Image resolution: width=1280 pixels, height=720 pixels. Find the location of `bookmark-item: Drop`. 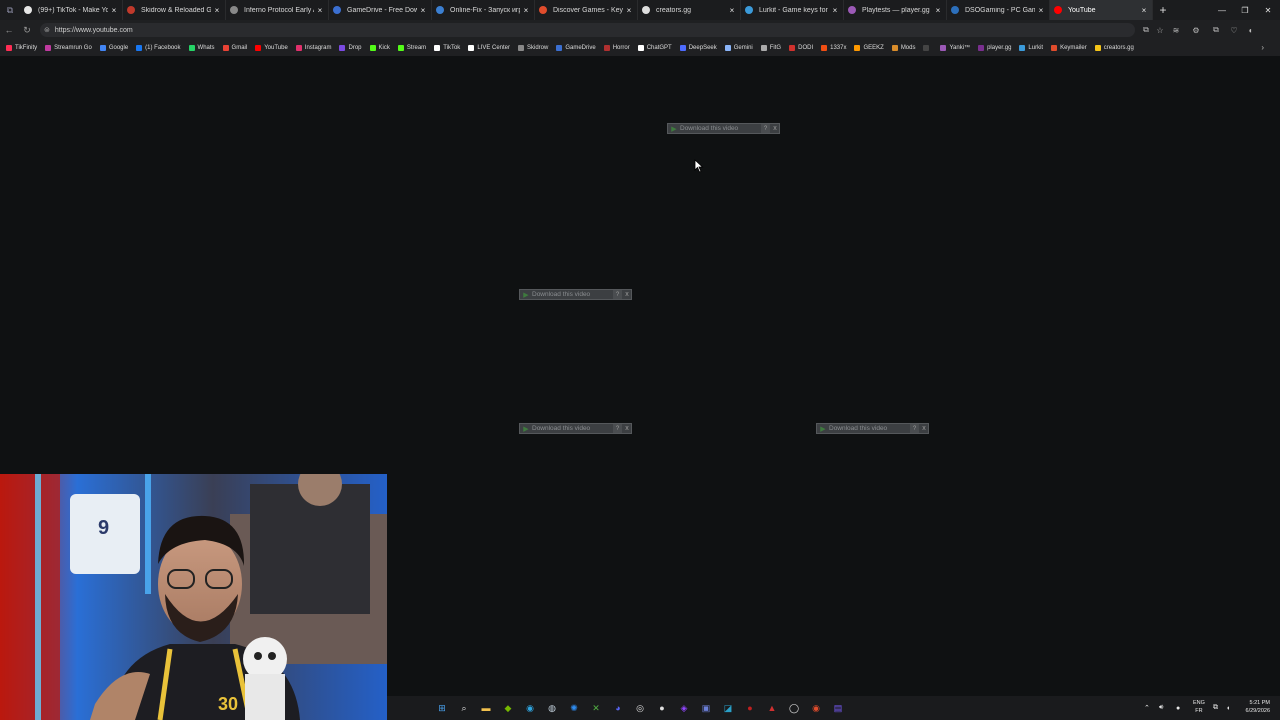

bookmark-item: Drop is located at coordinates (350, 48).